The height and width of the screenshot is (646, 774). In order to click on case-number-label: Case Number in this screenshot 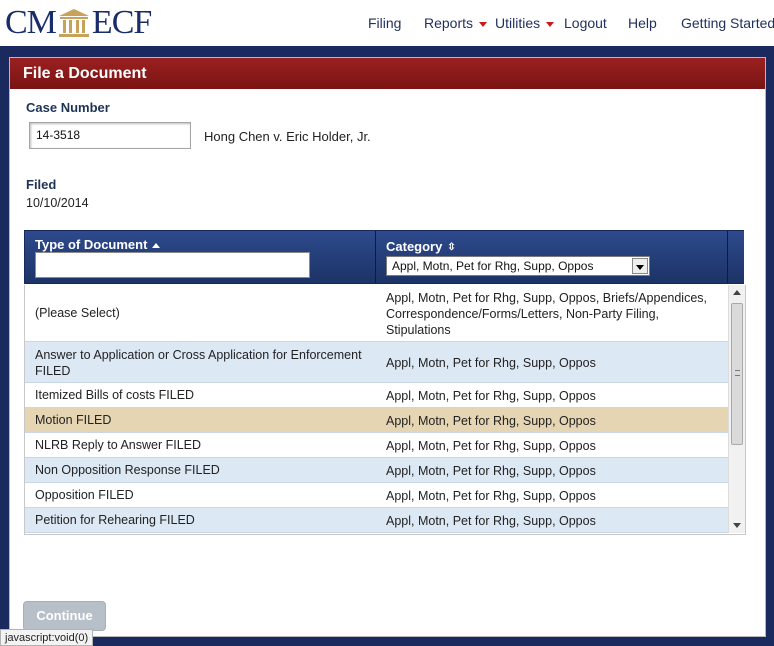, I will do `click(68, 107)`.